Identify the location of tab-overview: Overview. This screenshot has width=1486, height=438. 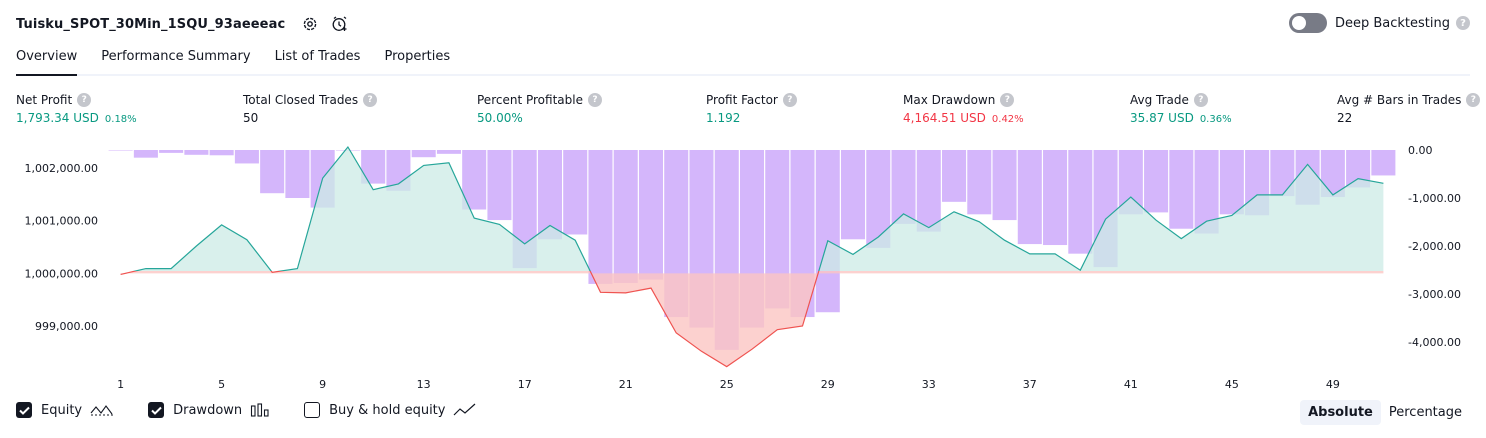
(47, 60).